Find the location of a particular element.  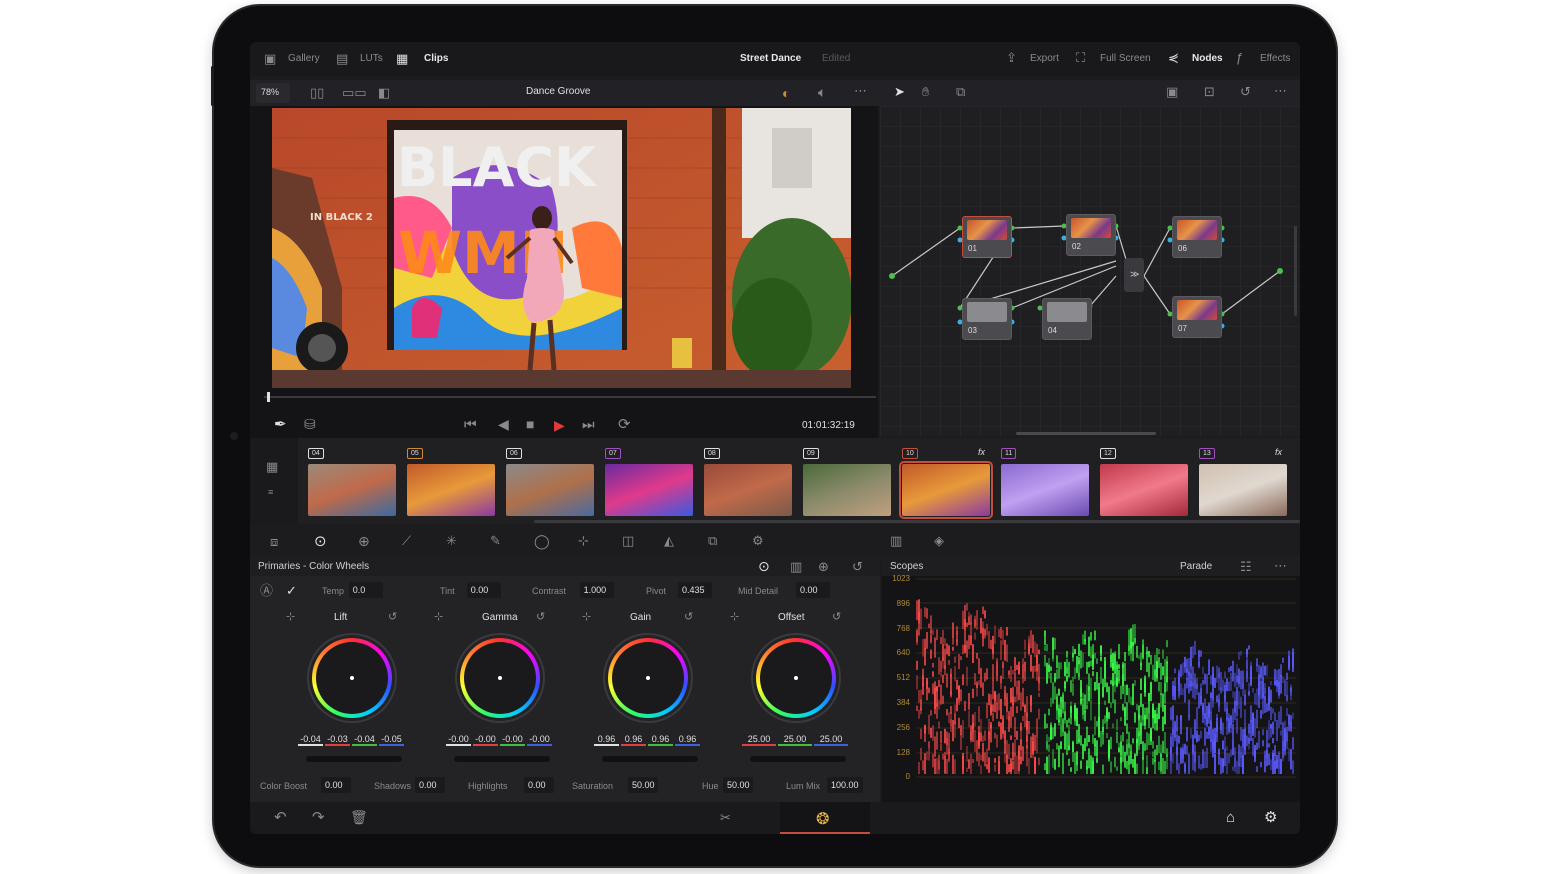

node-link-icon: ⧉ is located at coordinates (960, 91).